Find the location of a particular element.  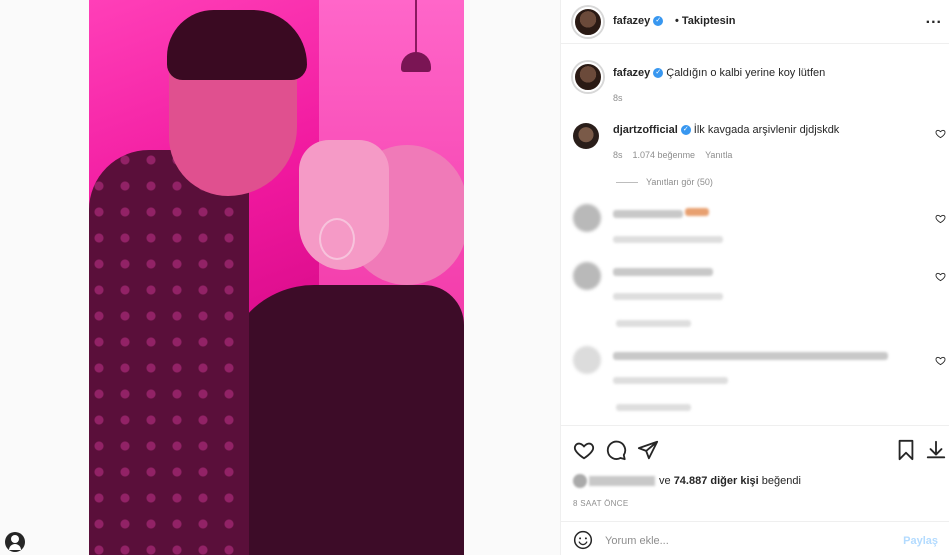

download-icon is located at coordinates (936, 450).